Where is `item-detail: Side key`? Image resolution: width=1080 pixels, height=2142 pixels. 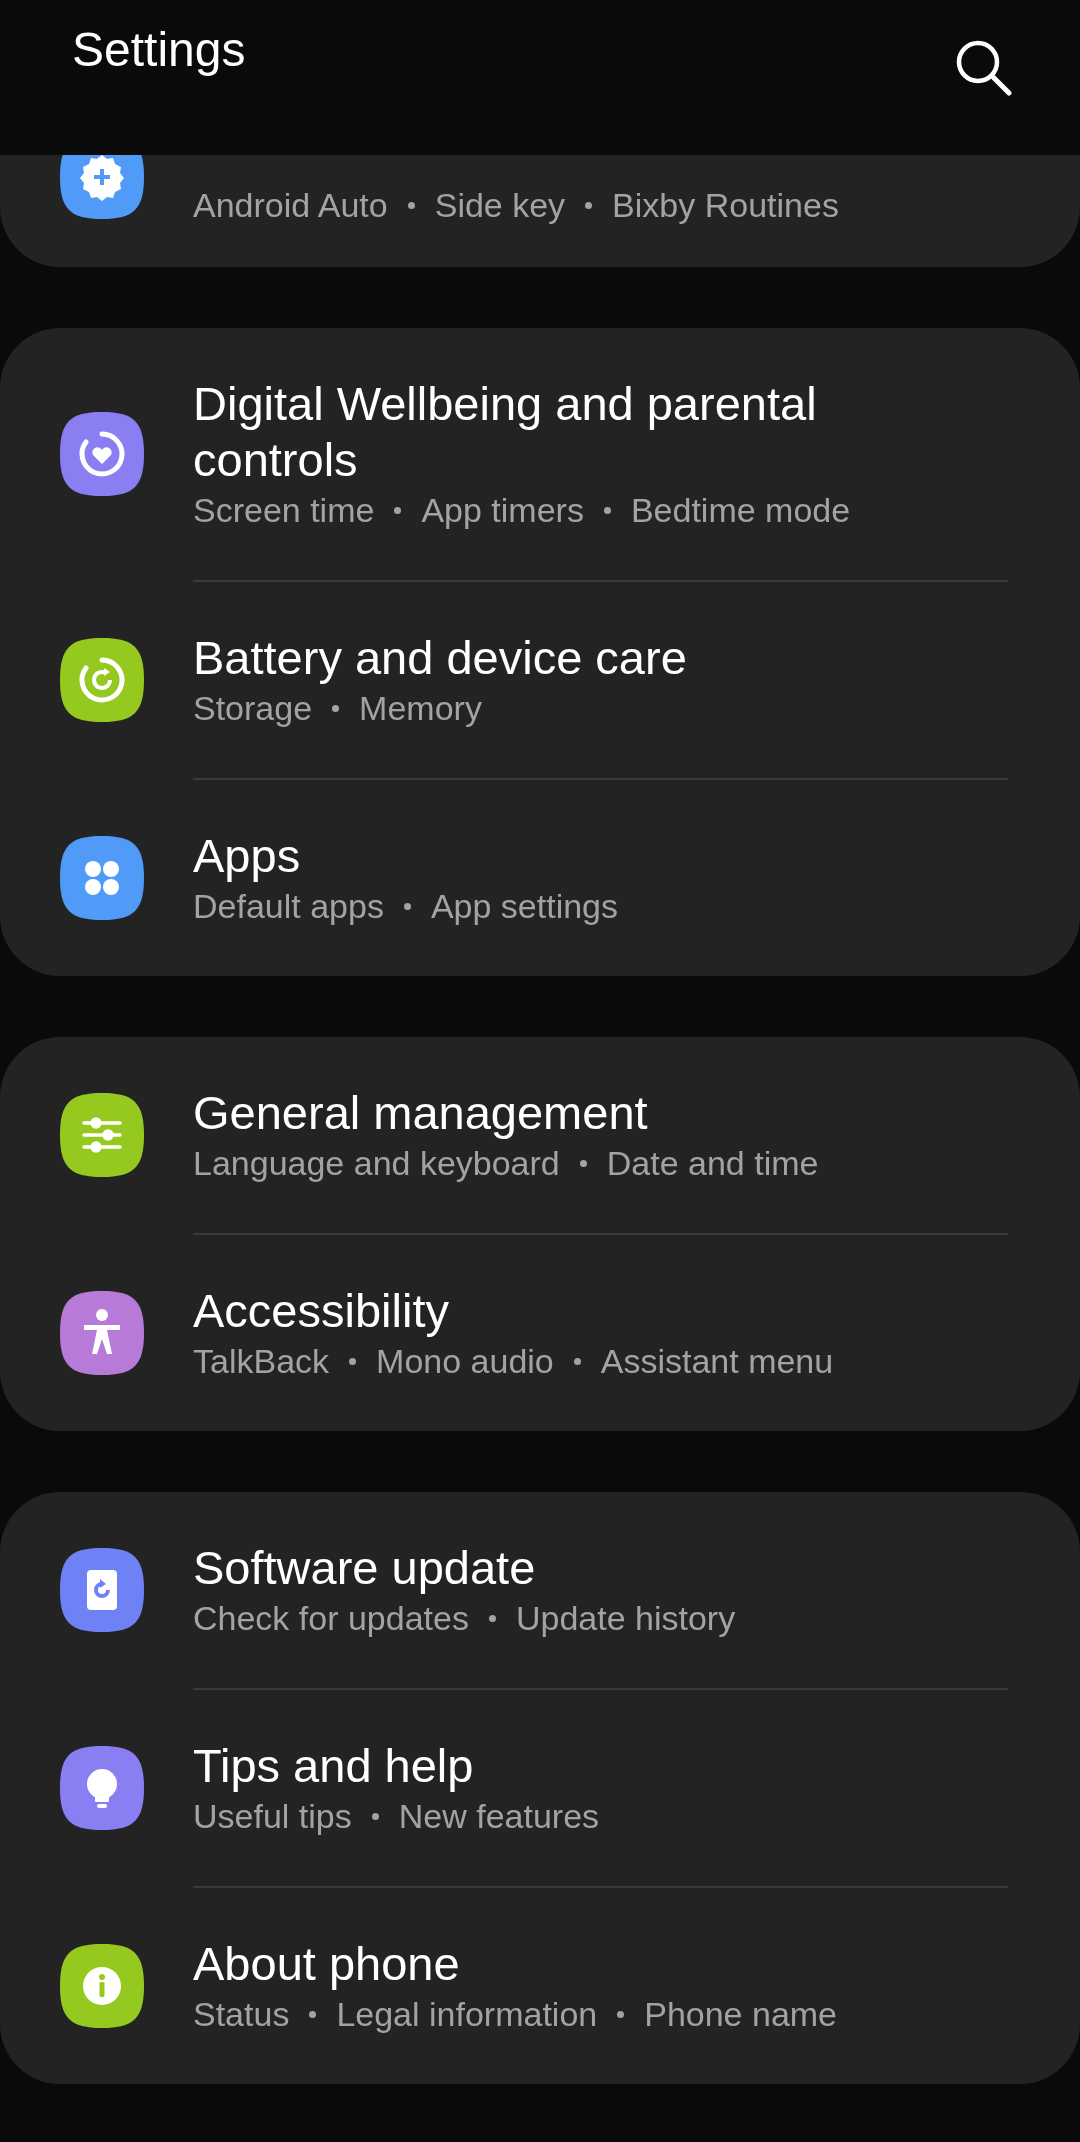 item-detail: Side key is located at coordinates (500, 205).